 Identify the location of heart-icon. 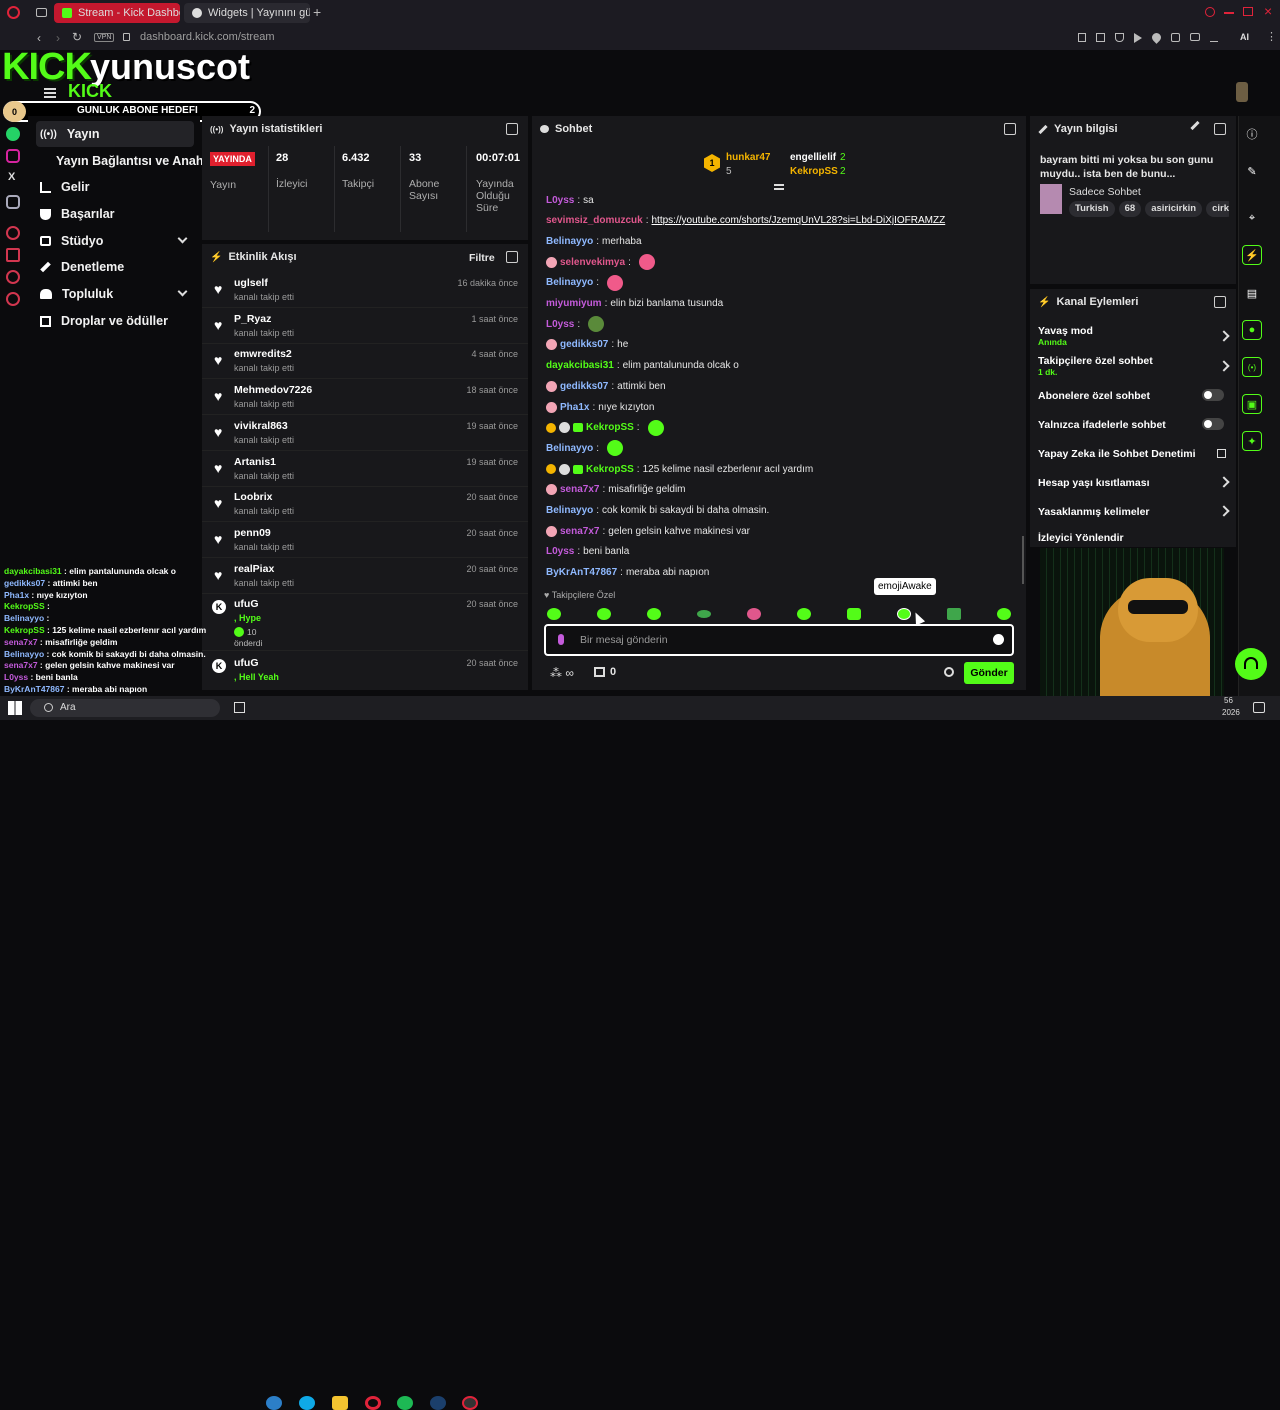
(1156, 37).